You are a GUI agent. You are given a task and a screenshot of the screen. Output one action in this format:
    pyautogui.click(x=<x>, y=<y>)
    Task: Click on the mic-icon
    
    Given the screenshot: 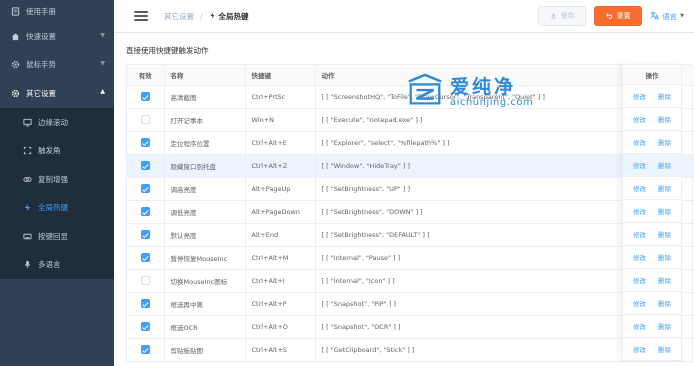 What is the action you would take?
    pyautogui.click(x=27, y=265)
    